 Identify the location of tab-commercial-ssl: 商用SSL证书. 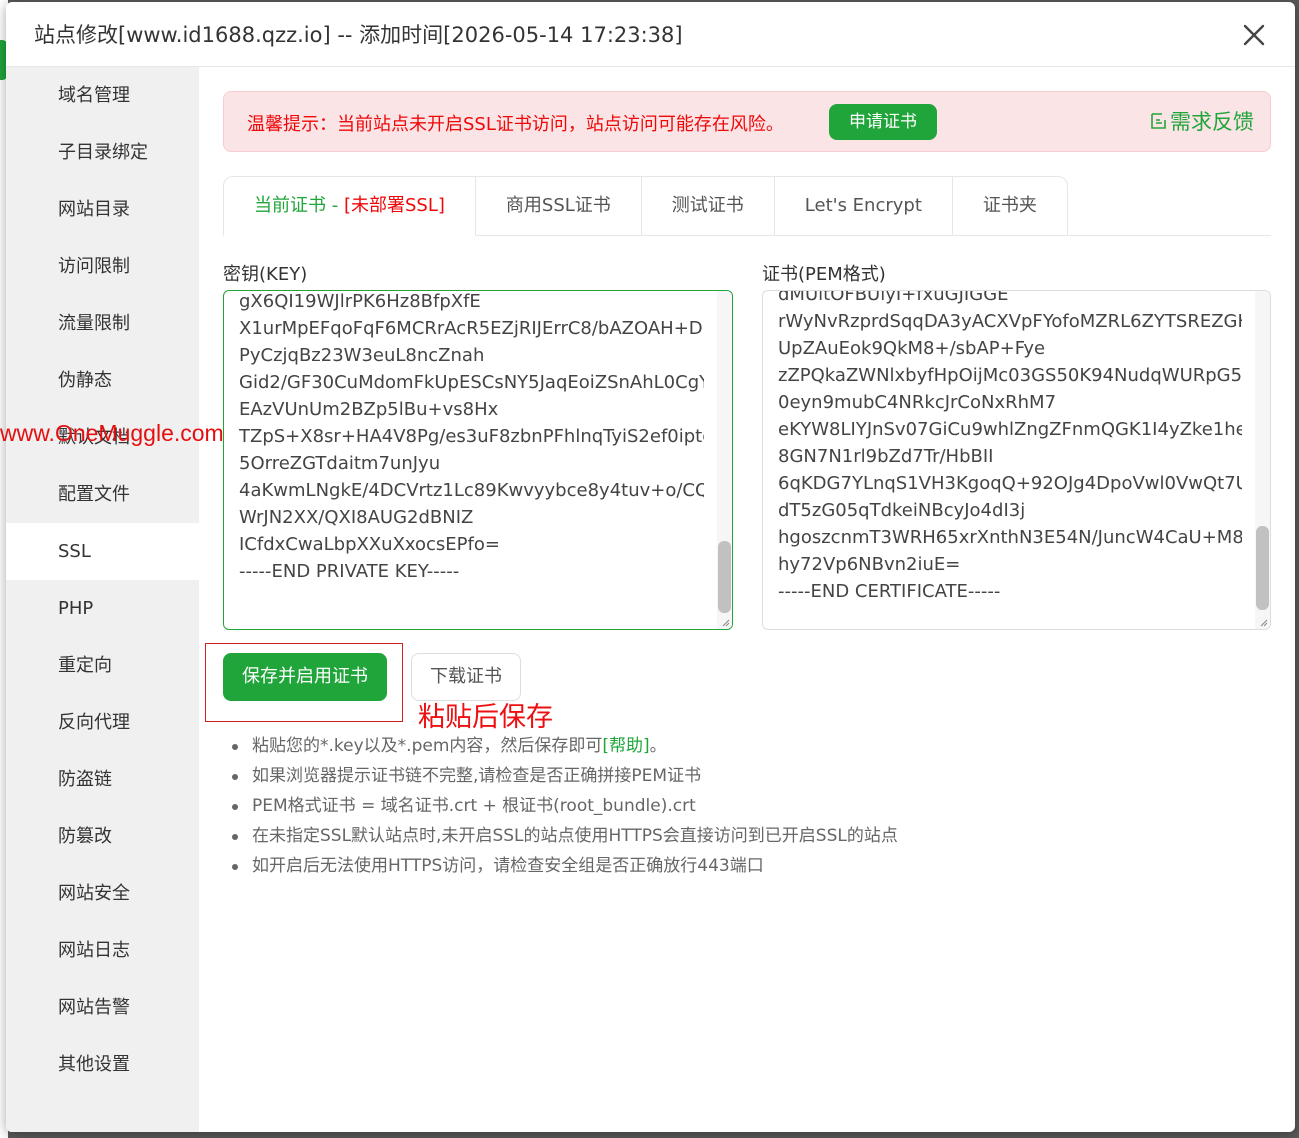
(558, 206).